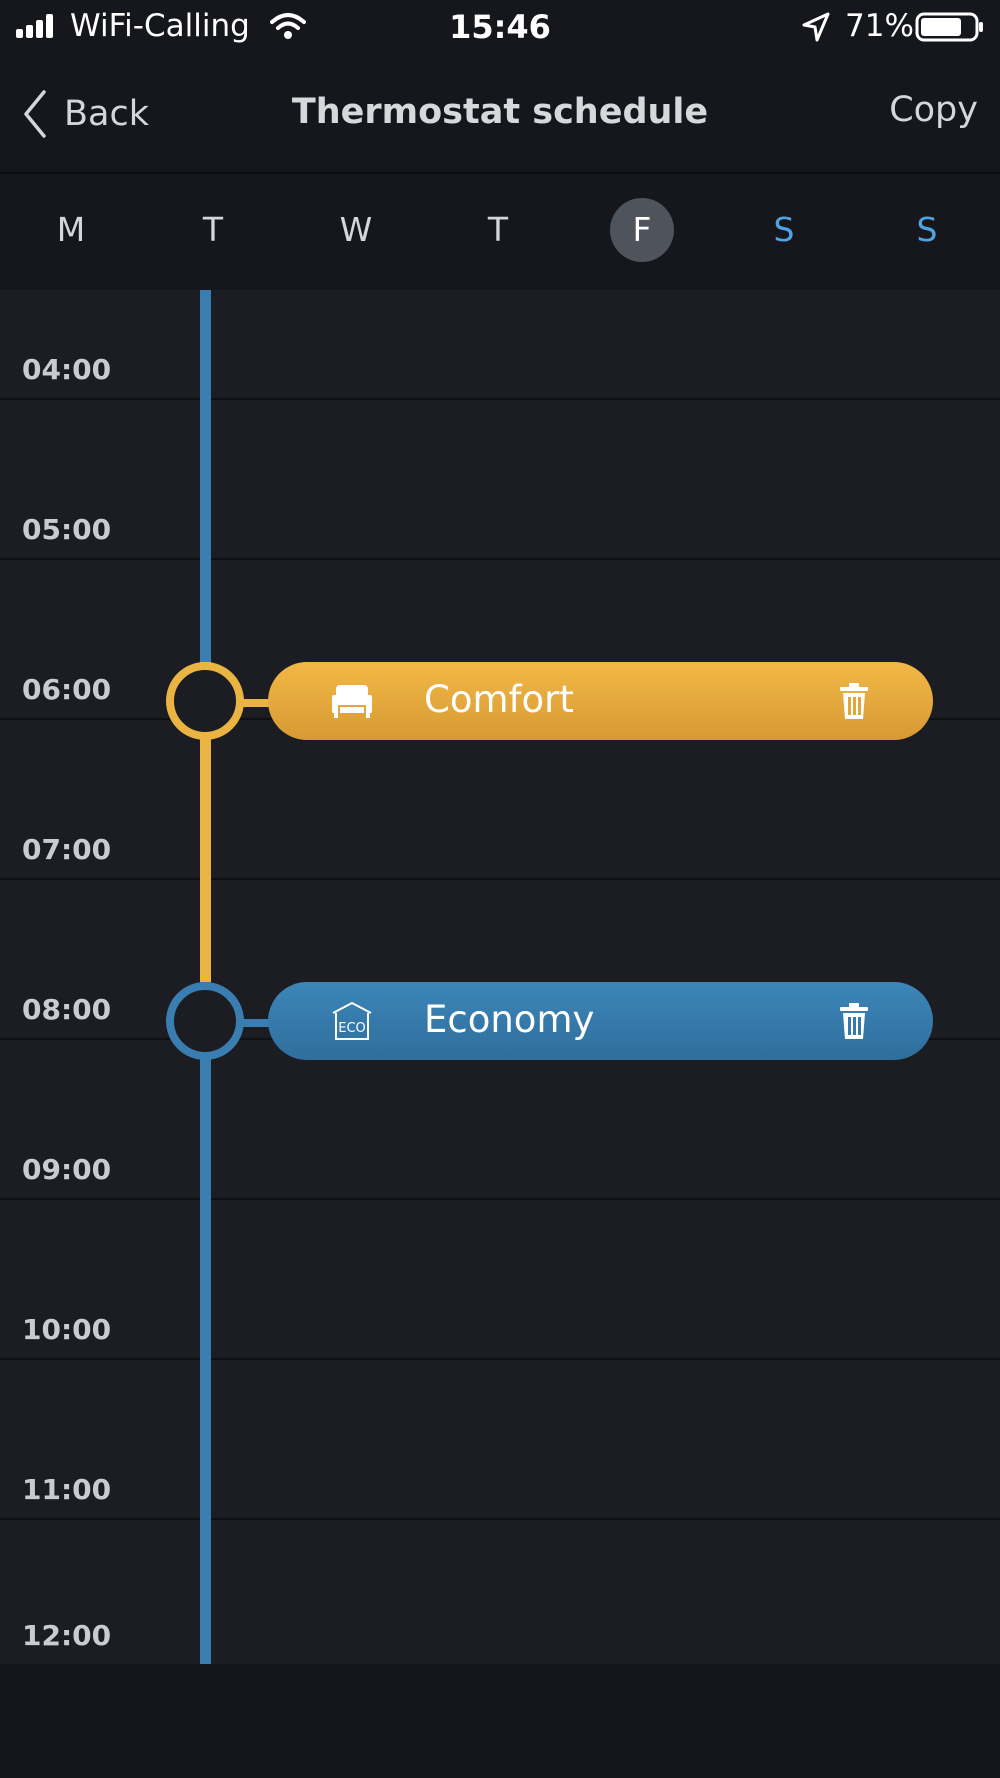 The height and width of the screenshot is (1778, 1000). Describe the element at coordinates (500, 800) in the screenshot. I see `hour-row: 07:00` at that location.